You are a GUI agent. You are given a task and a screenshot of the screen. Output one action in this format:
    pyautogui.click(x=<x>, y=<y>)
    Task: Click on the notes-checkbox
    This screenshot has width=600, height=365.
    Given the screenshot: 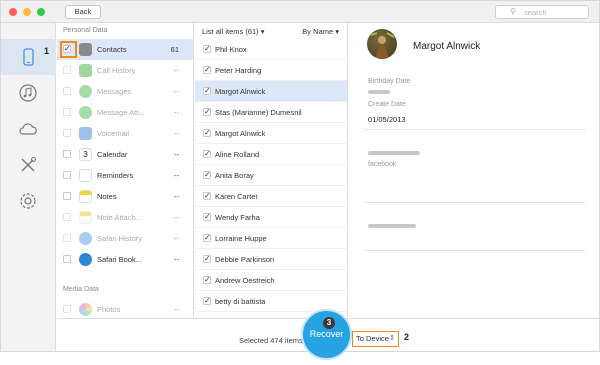 What is the action you would take?
    pyautogui.click(x=67, y=196)
    